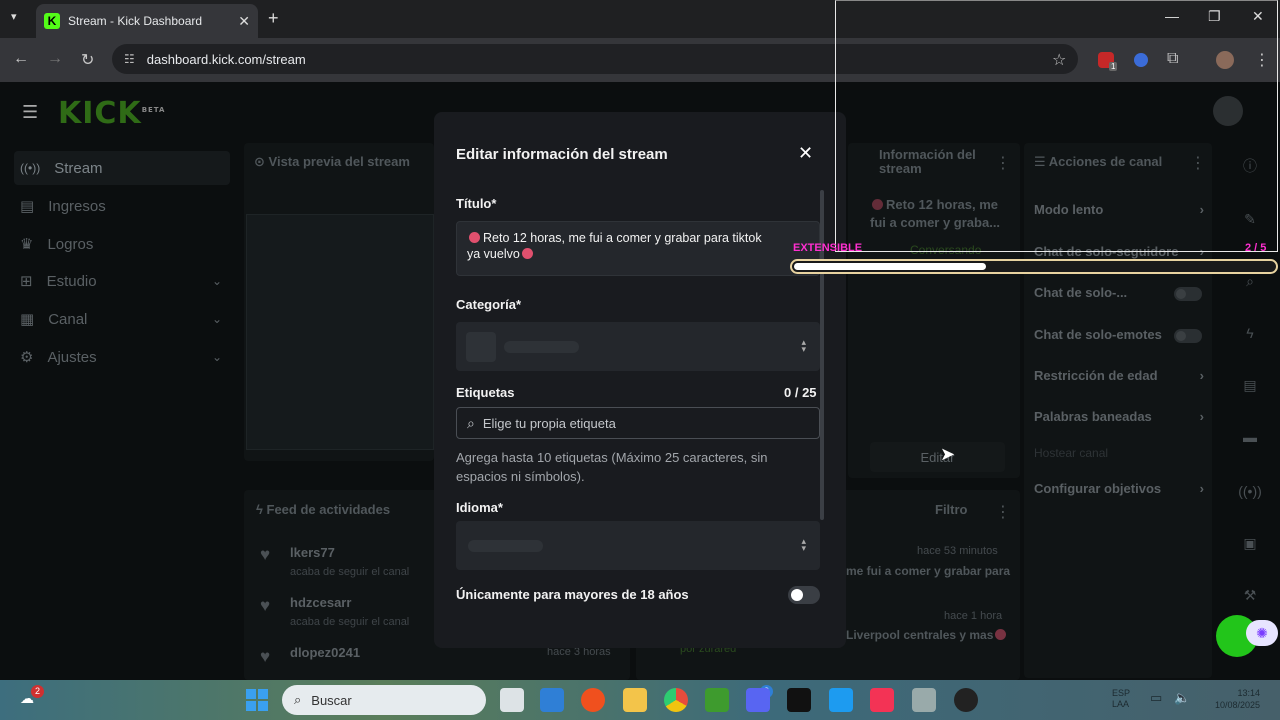 Image resolution: width=1280 pixels, height=720 pixels. Describe the element at coordinates (384, 700) in the screenshot. I see `taskbar-search: ⌕ Buscar` at that location.